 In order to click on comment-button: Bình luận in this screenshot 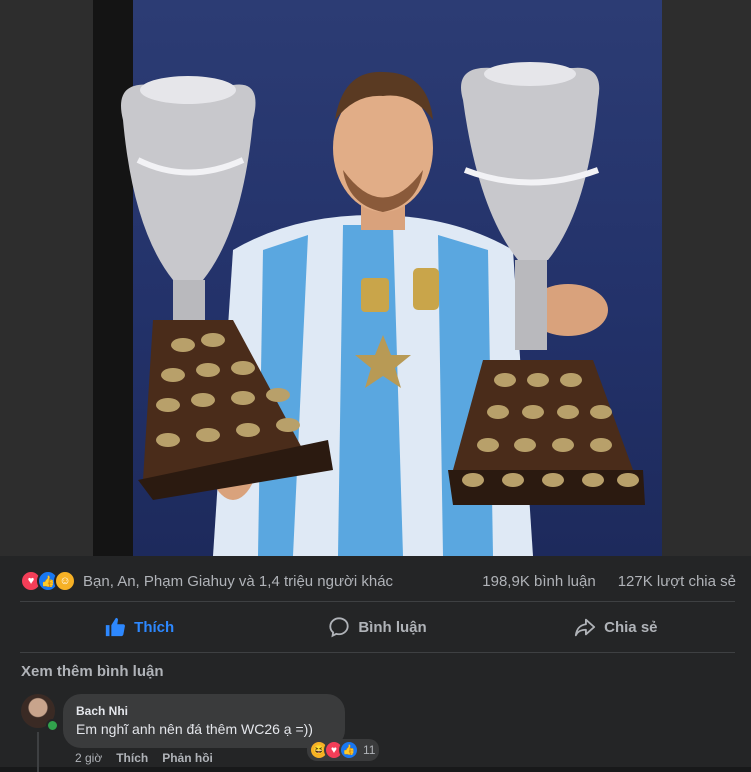, I will do `click(377, 627)`.